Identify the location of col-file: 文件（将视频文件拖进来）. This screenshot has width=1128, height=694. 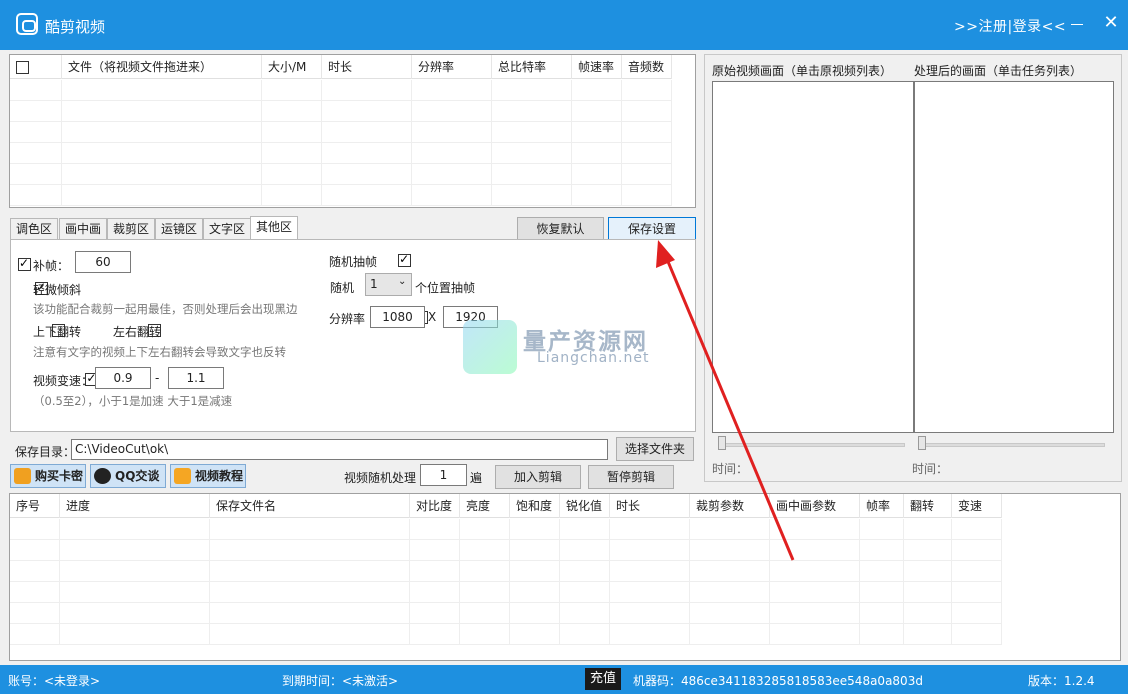
(162, 67).